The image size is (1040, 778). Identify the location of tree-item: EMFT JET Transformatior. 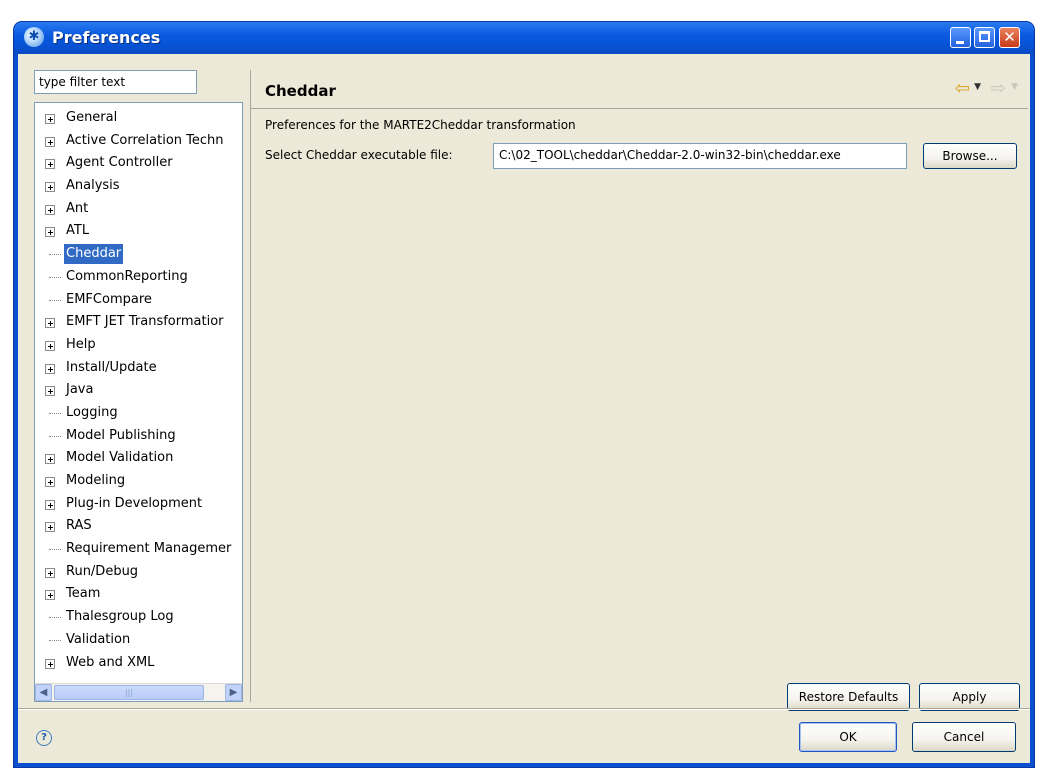
(138, 322).